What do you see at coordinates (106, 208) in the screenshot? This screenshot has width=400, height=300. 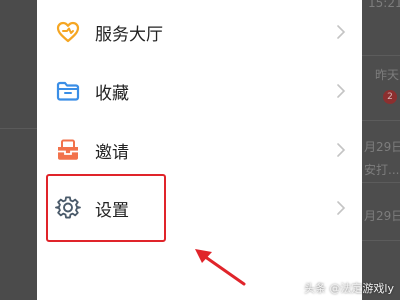 I see `settings-highlight-box` at bounding box center [106, 208].